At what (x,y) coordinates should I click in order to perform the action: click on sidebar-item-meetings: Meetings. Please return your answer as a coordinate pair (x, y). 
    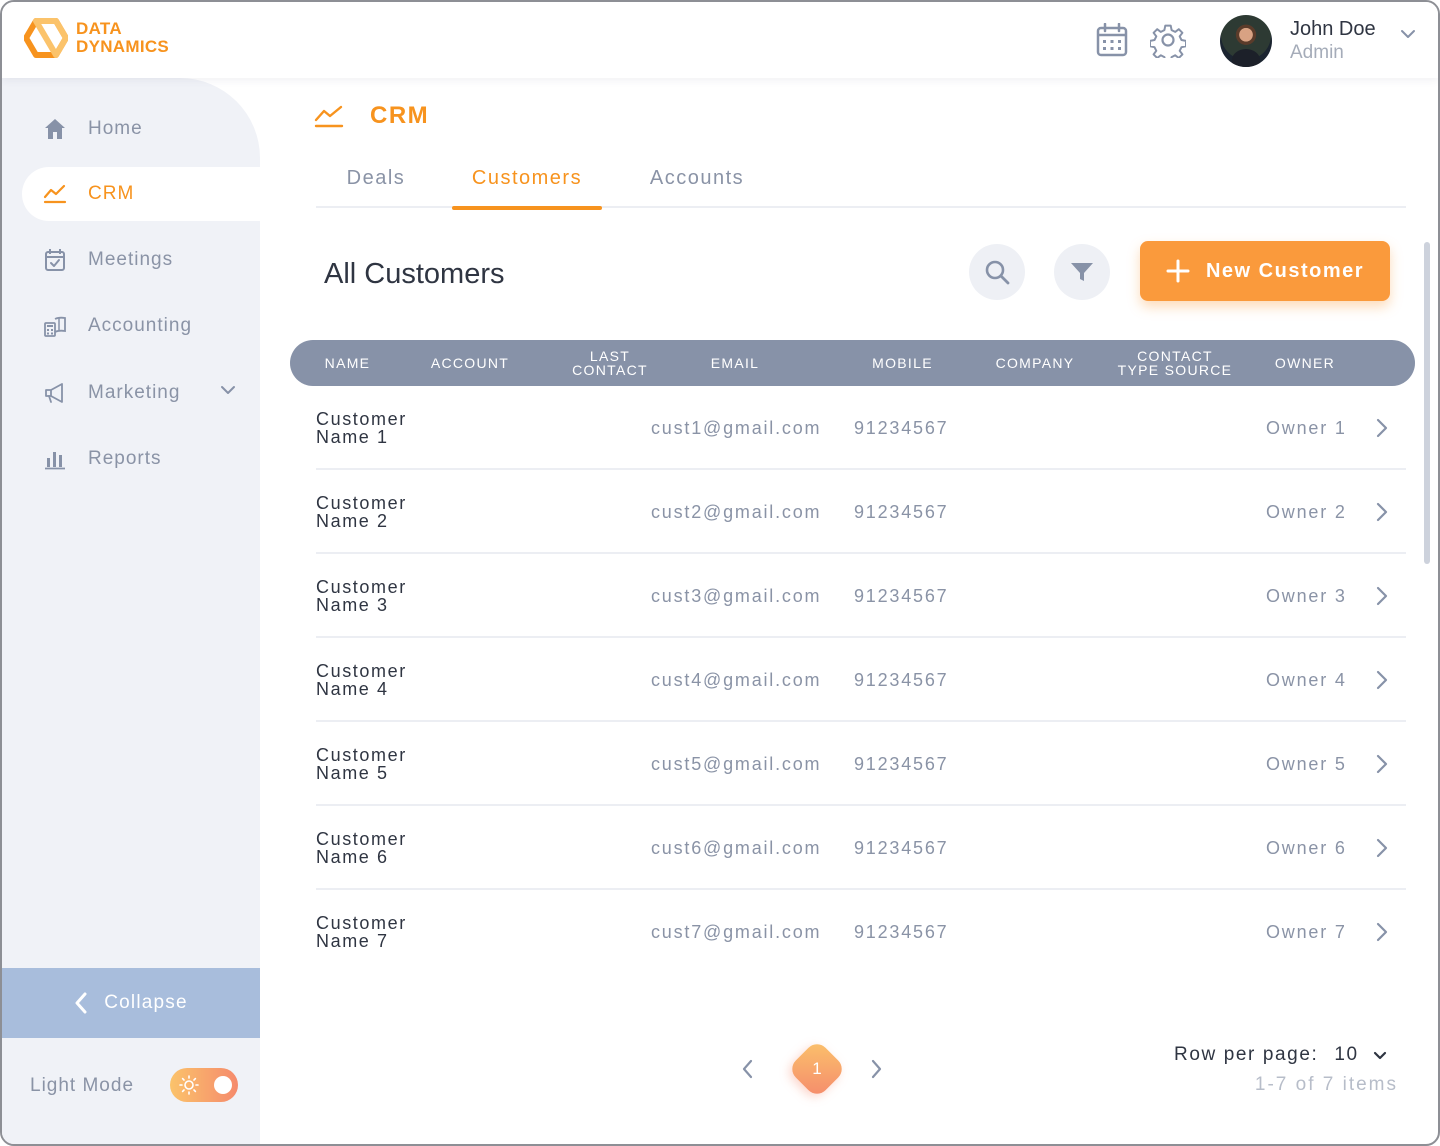
    Looking at the image, I should click on (141, 260).